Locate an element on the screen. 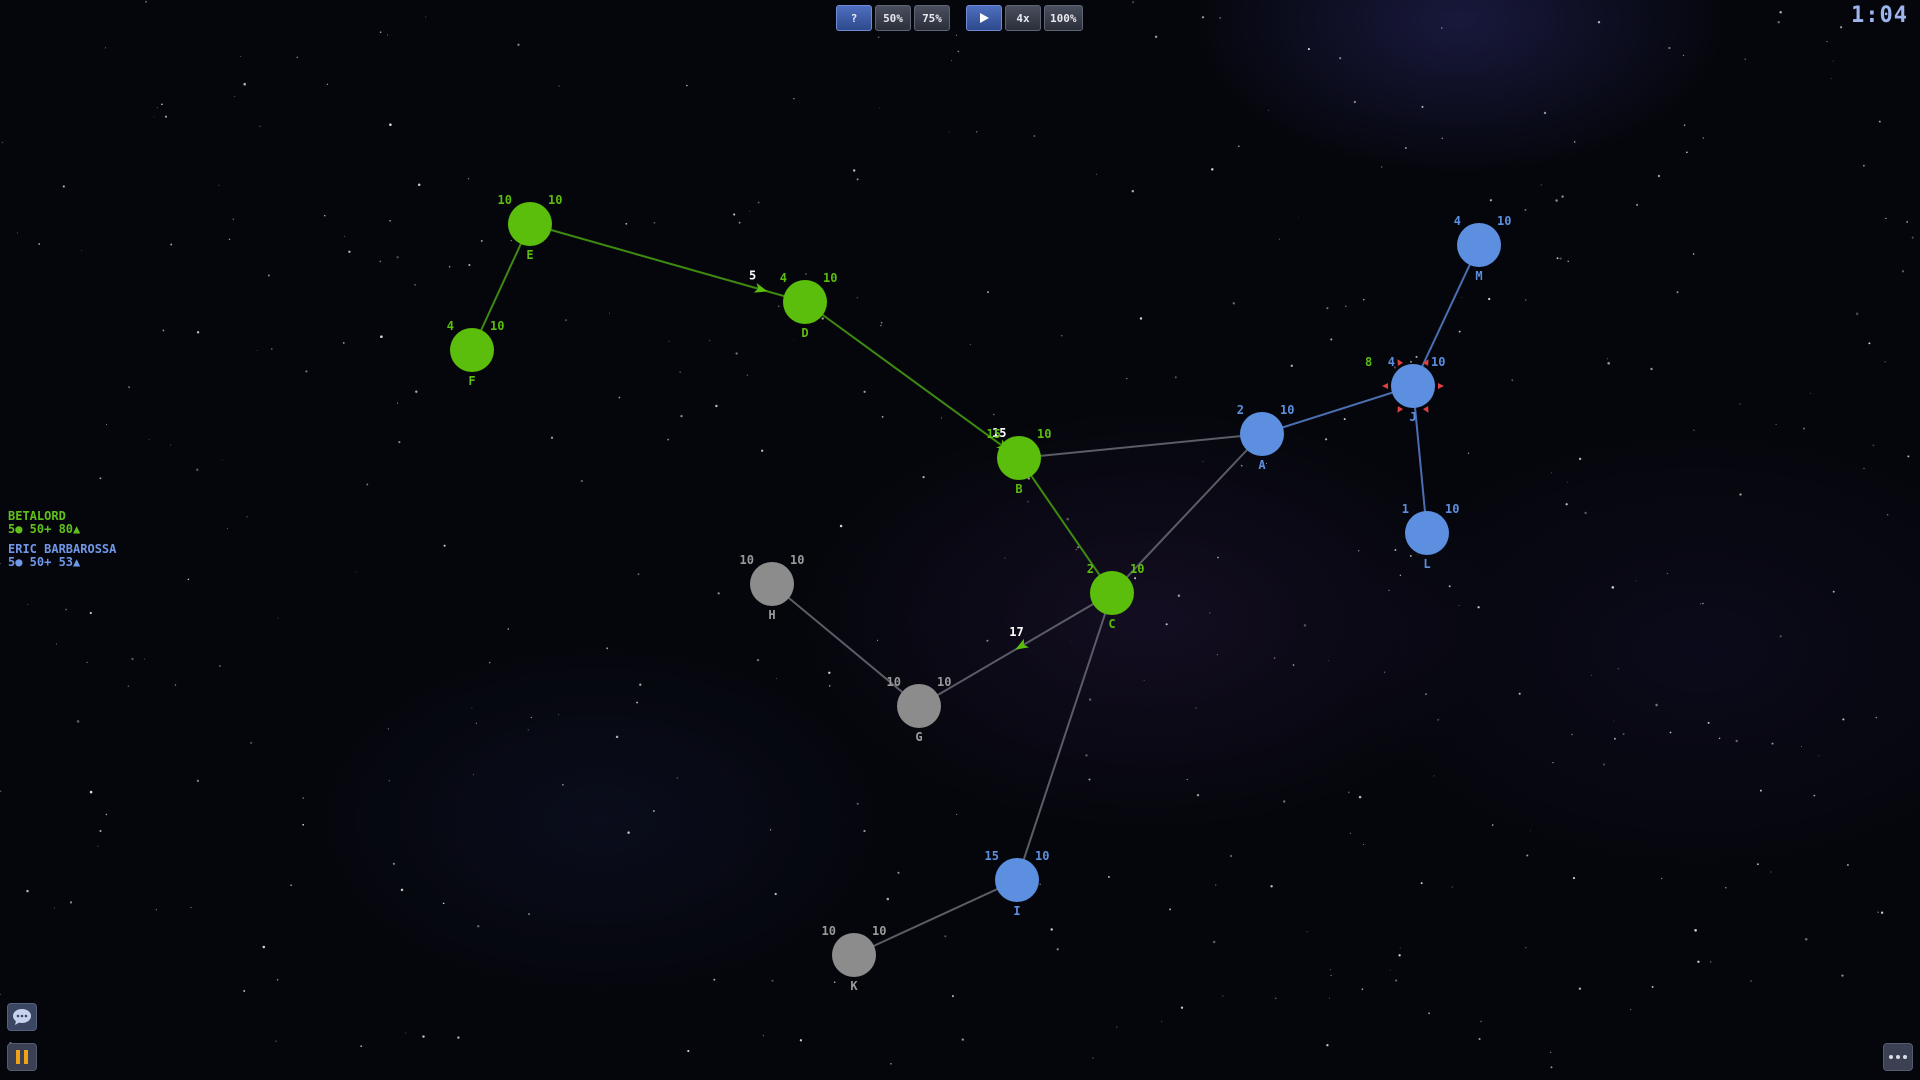  planet-i: 15 10 I is located at coordinates (1017, 883).